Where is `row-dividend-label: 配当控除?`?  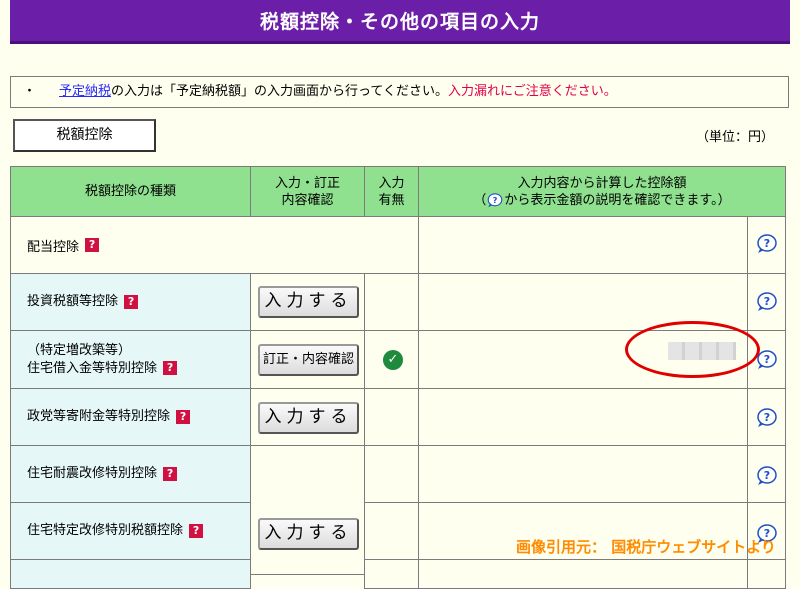
row-dividend-label: 配当控除? is located at coordinates (214, 245).